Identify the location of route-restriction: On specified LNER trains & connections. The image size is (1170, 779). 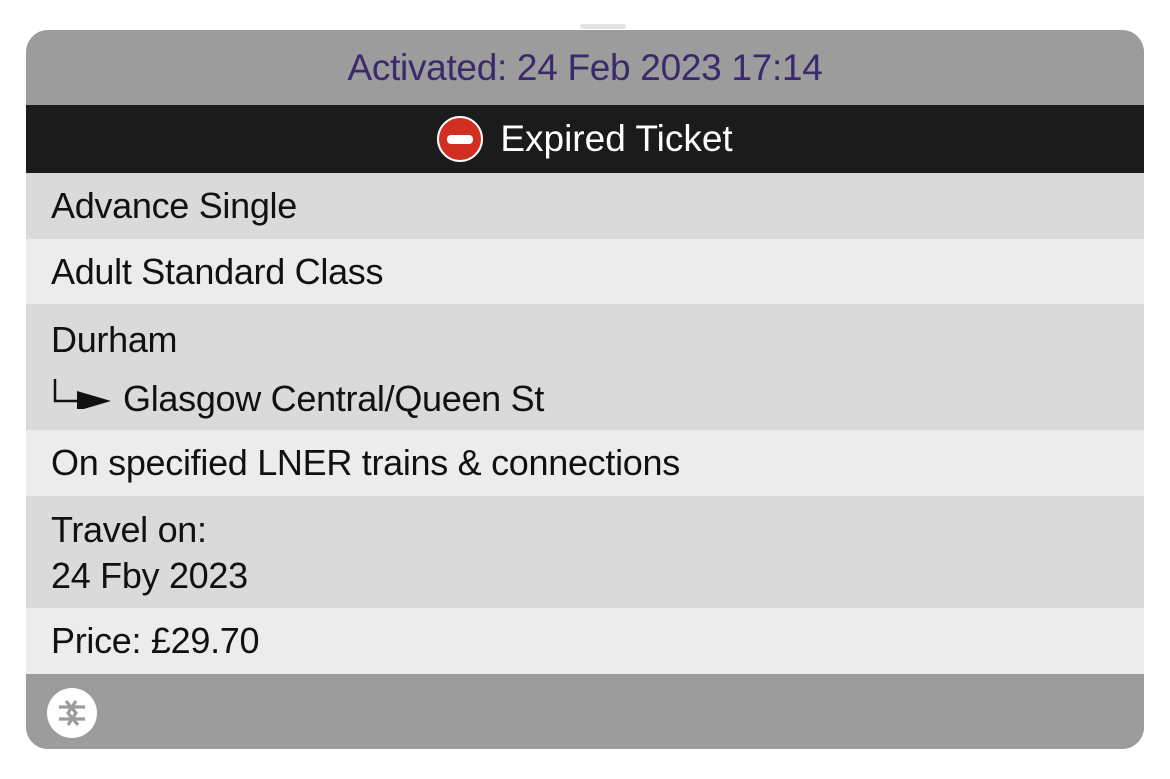
(585, 463).